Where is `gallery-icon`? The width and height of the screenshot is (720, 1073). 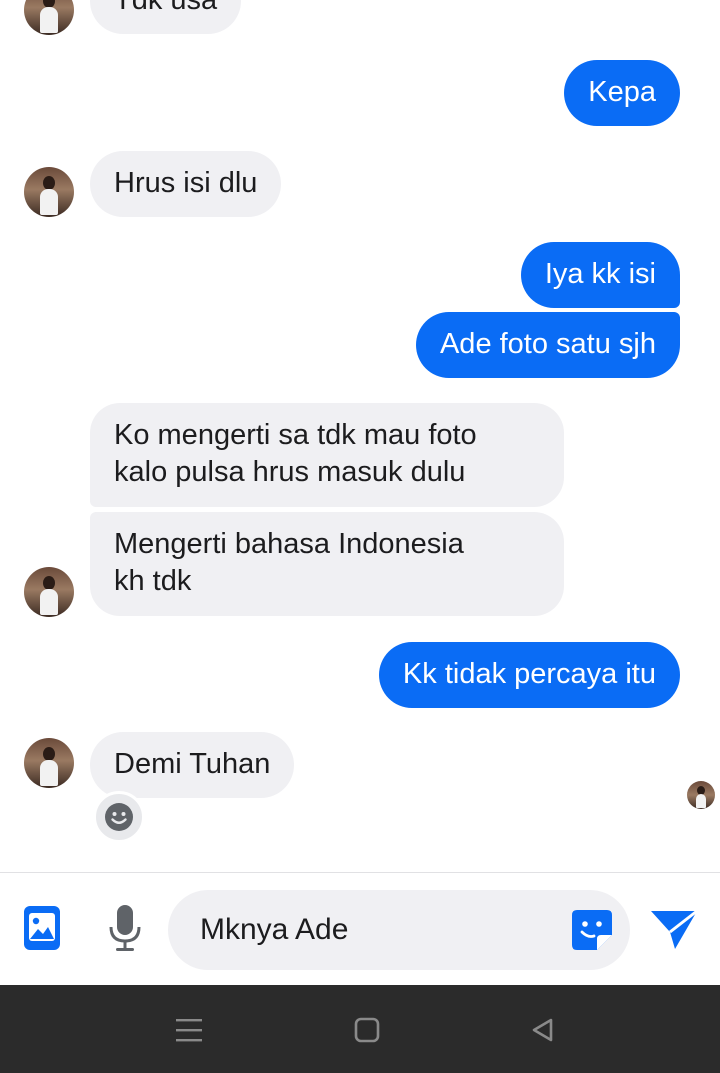
gallery-icon is located at coordinates (42, 928).